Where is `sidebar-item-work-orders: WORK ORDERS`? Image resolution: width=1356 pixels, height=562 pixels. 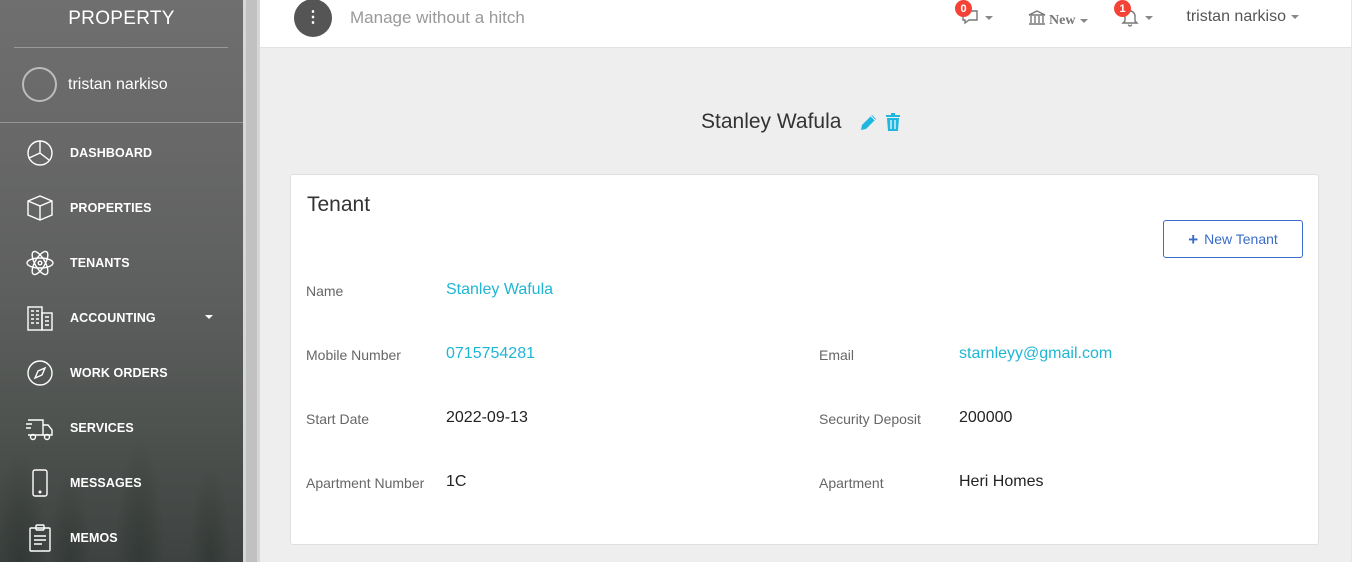 sidebar-item-work-orders: WORK ORDERS is located at coordinates (121, 372).